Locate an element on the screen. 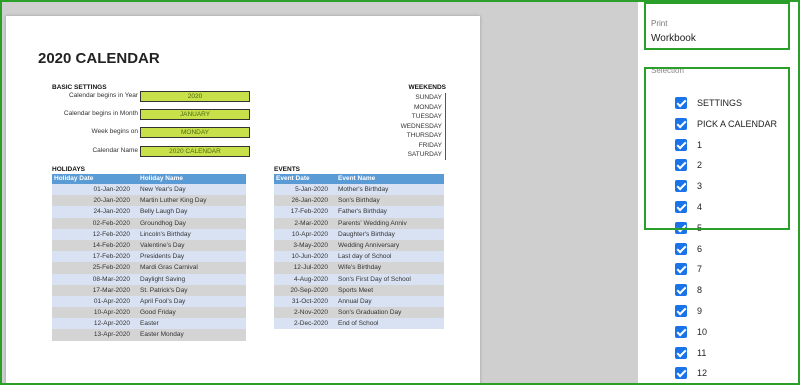 This screenshot has height=385, width=800. name-cell: Groundhog Day is located at coordinates (163, 223).